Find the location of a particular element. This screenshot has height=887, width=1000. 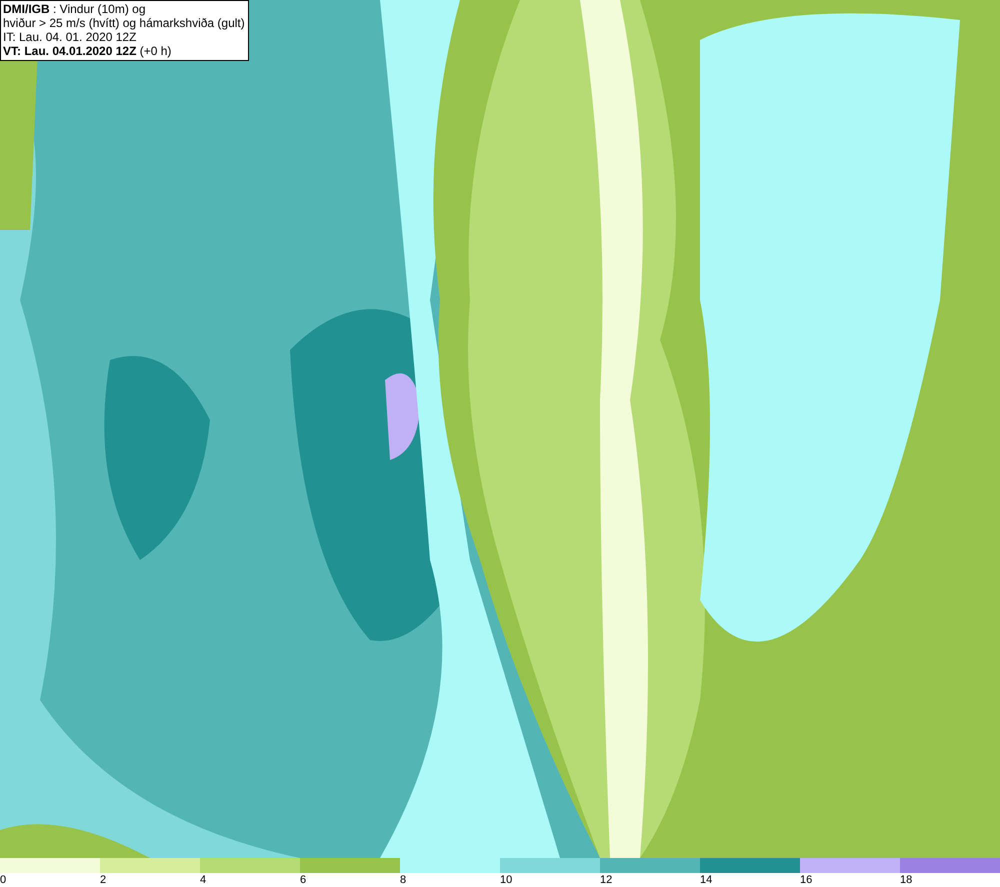

legend-label: 2 is located at coordinates (103, 880).